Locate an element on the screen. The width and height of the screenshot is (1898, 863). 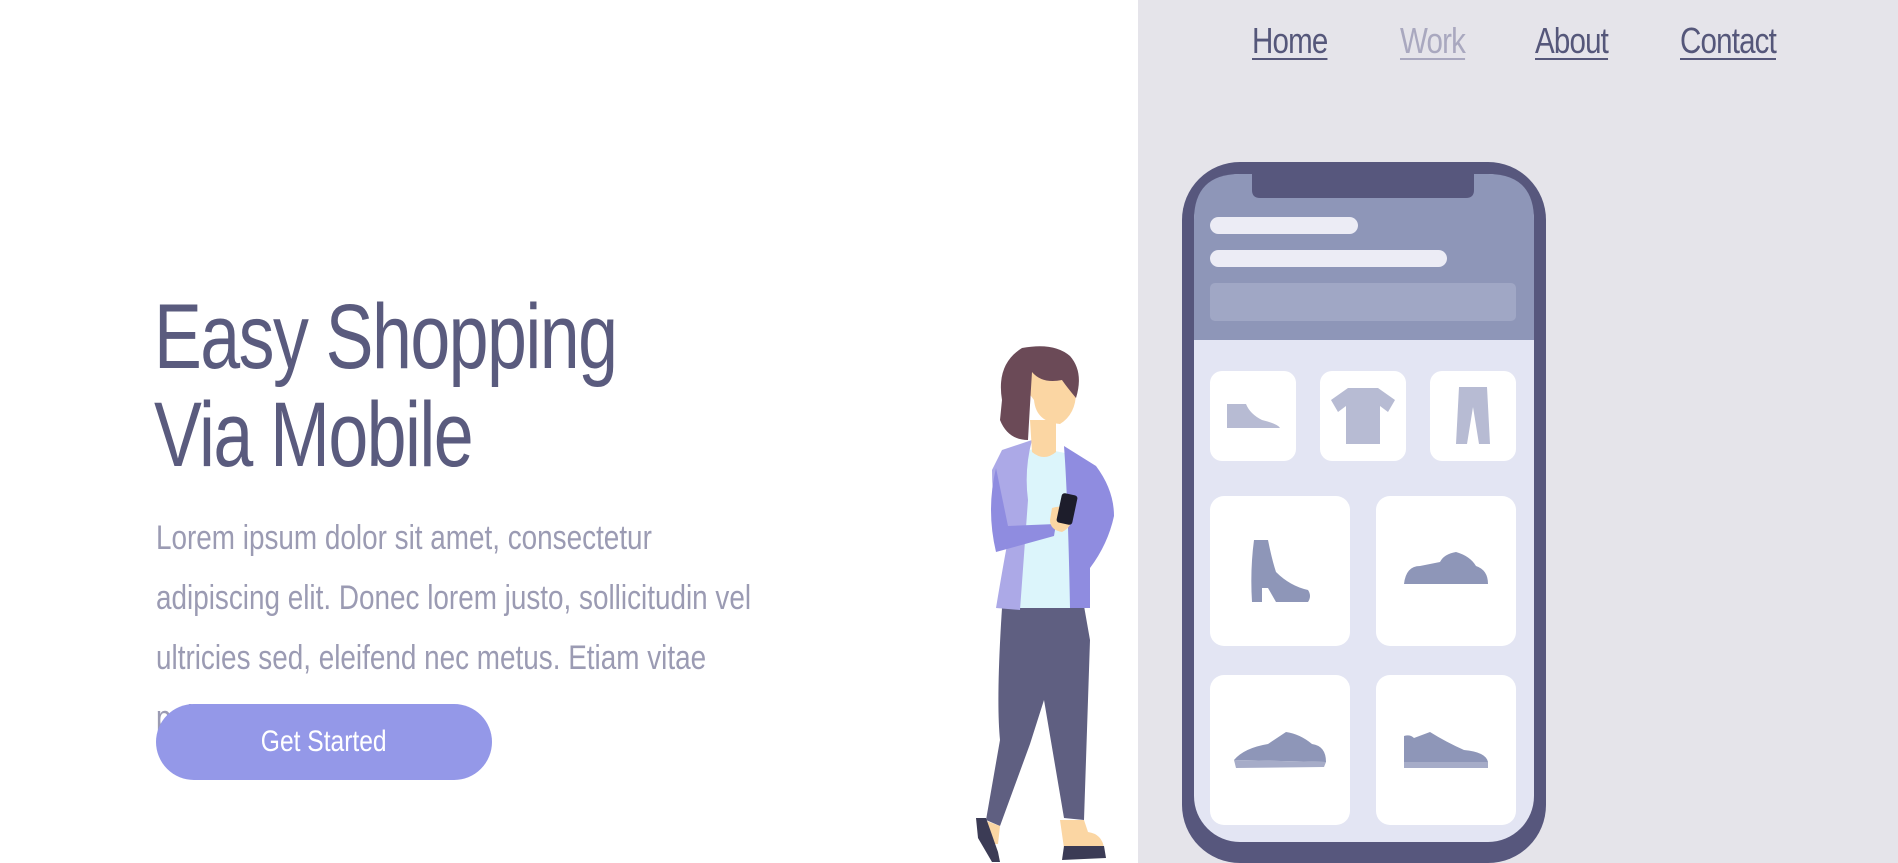
hair is located at coordinates (1039, 393).